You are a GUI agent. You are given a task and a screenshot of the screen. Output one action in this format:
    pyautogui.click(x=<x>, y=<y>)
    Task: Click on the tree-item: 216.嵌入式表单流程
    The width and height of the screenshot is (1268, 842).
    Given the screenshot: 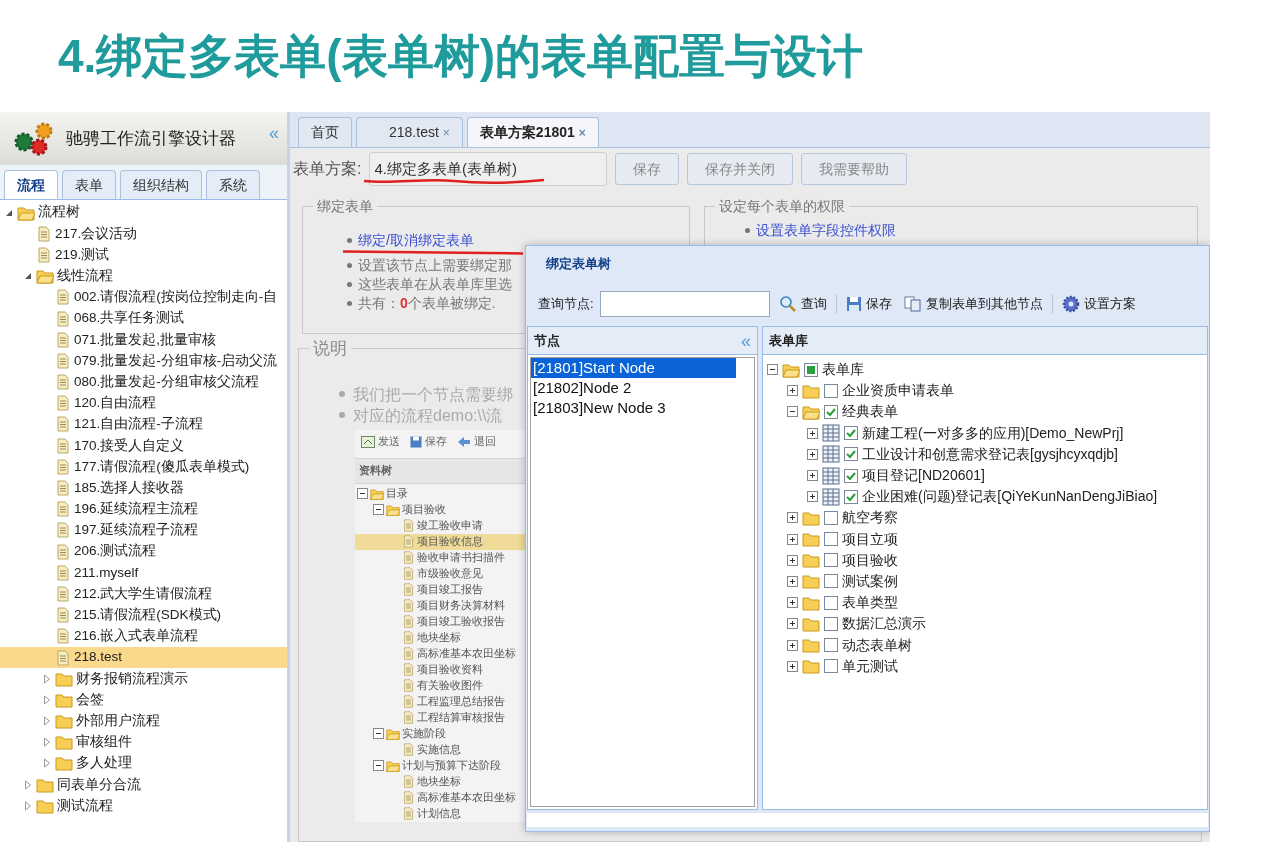 What is the action you would take?
    pyautogui.click(x=143, y=636)
    